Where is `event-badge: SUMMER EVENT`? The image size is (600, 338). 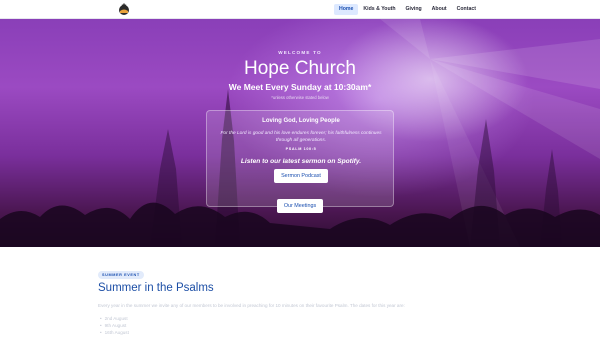 event-badge: SUMMER EVENT is located at coordinates (121, 275).